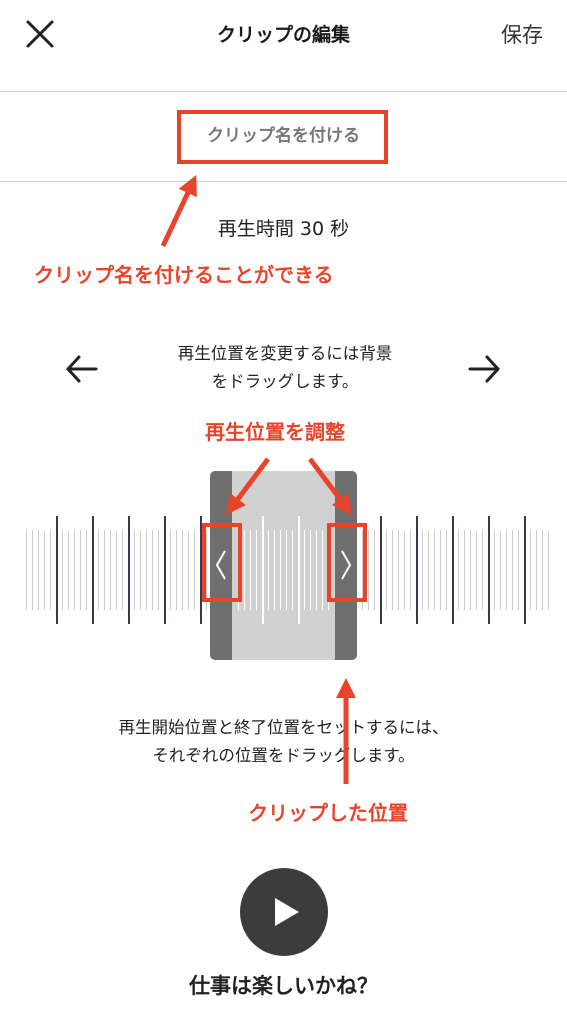 This screenshot has width=567, height=1024. Describe the element at coordinates (184, 275) in the screenshot. I see `annotation-clip-name-note: クリップ名を付けることができる` at that location.